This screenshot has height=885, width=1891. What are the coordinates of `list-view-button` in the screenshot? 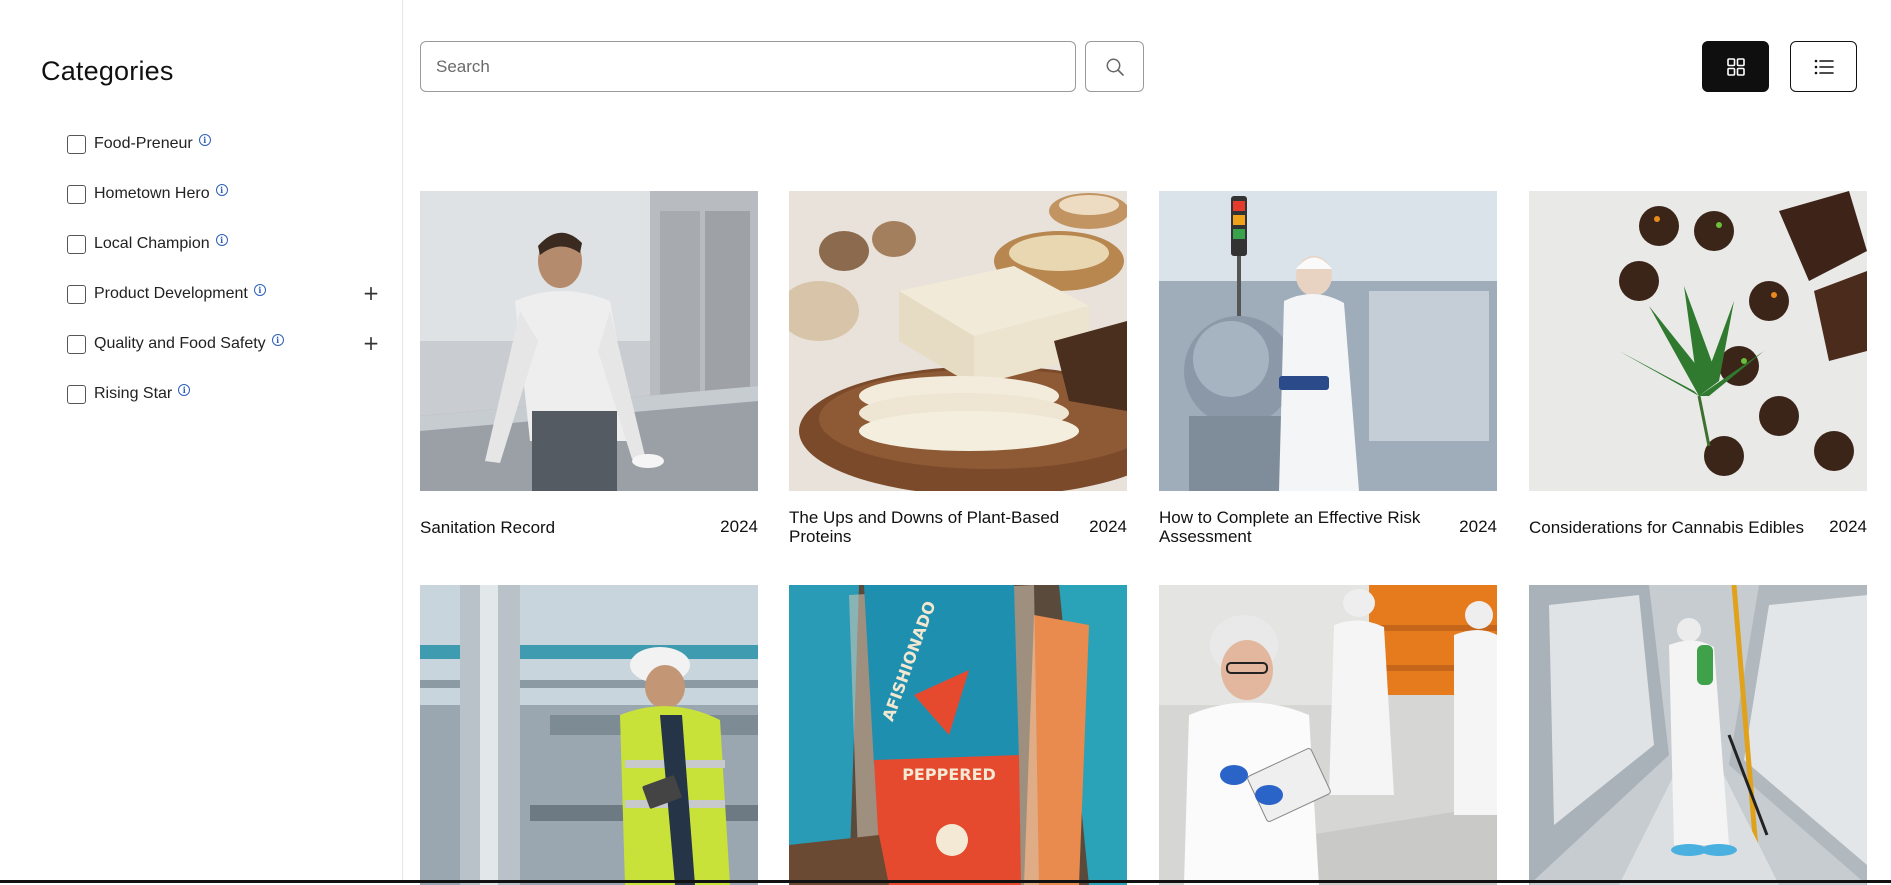 It's located at (1823, 66).